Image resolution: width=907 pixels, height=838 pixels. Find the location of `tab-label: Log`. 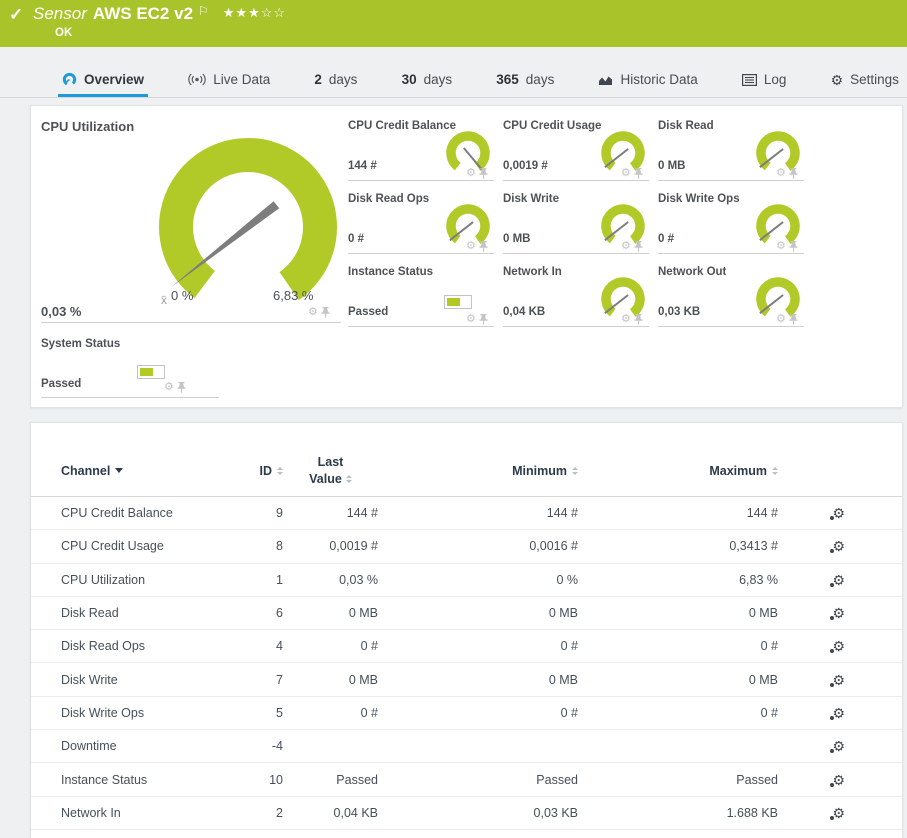

tab-label: Log is located at coordinates (775, 79).